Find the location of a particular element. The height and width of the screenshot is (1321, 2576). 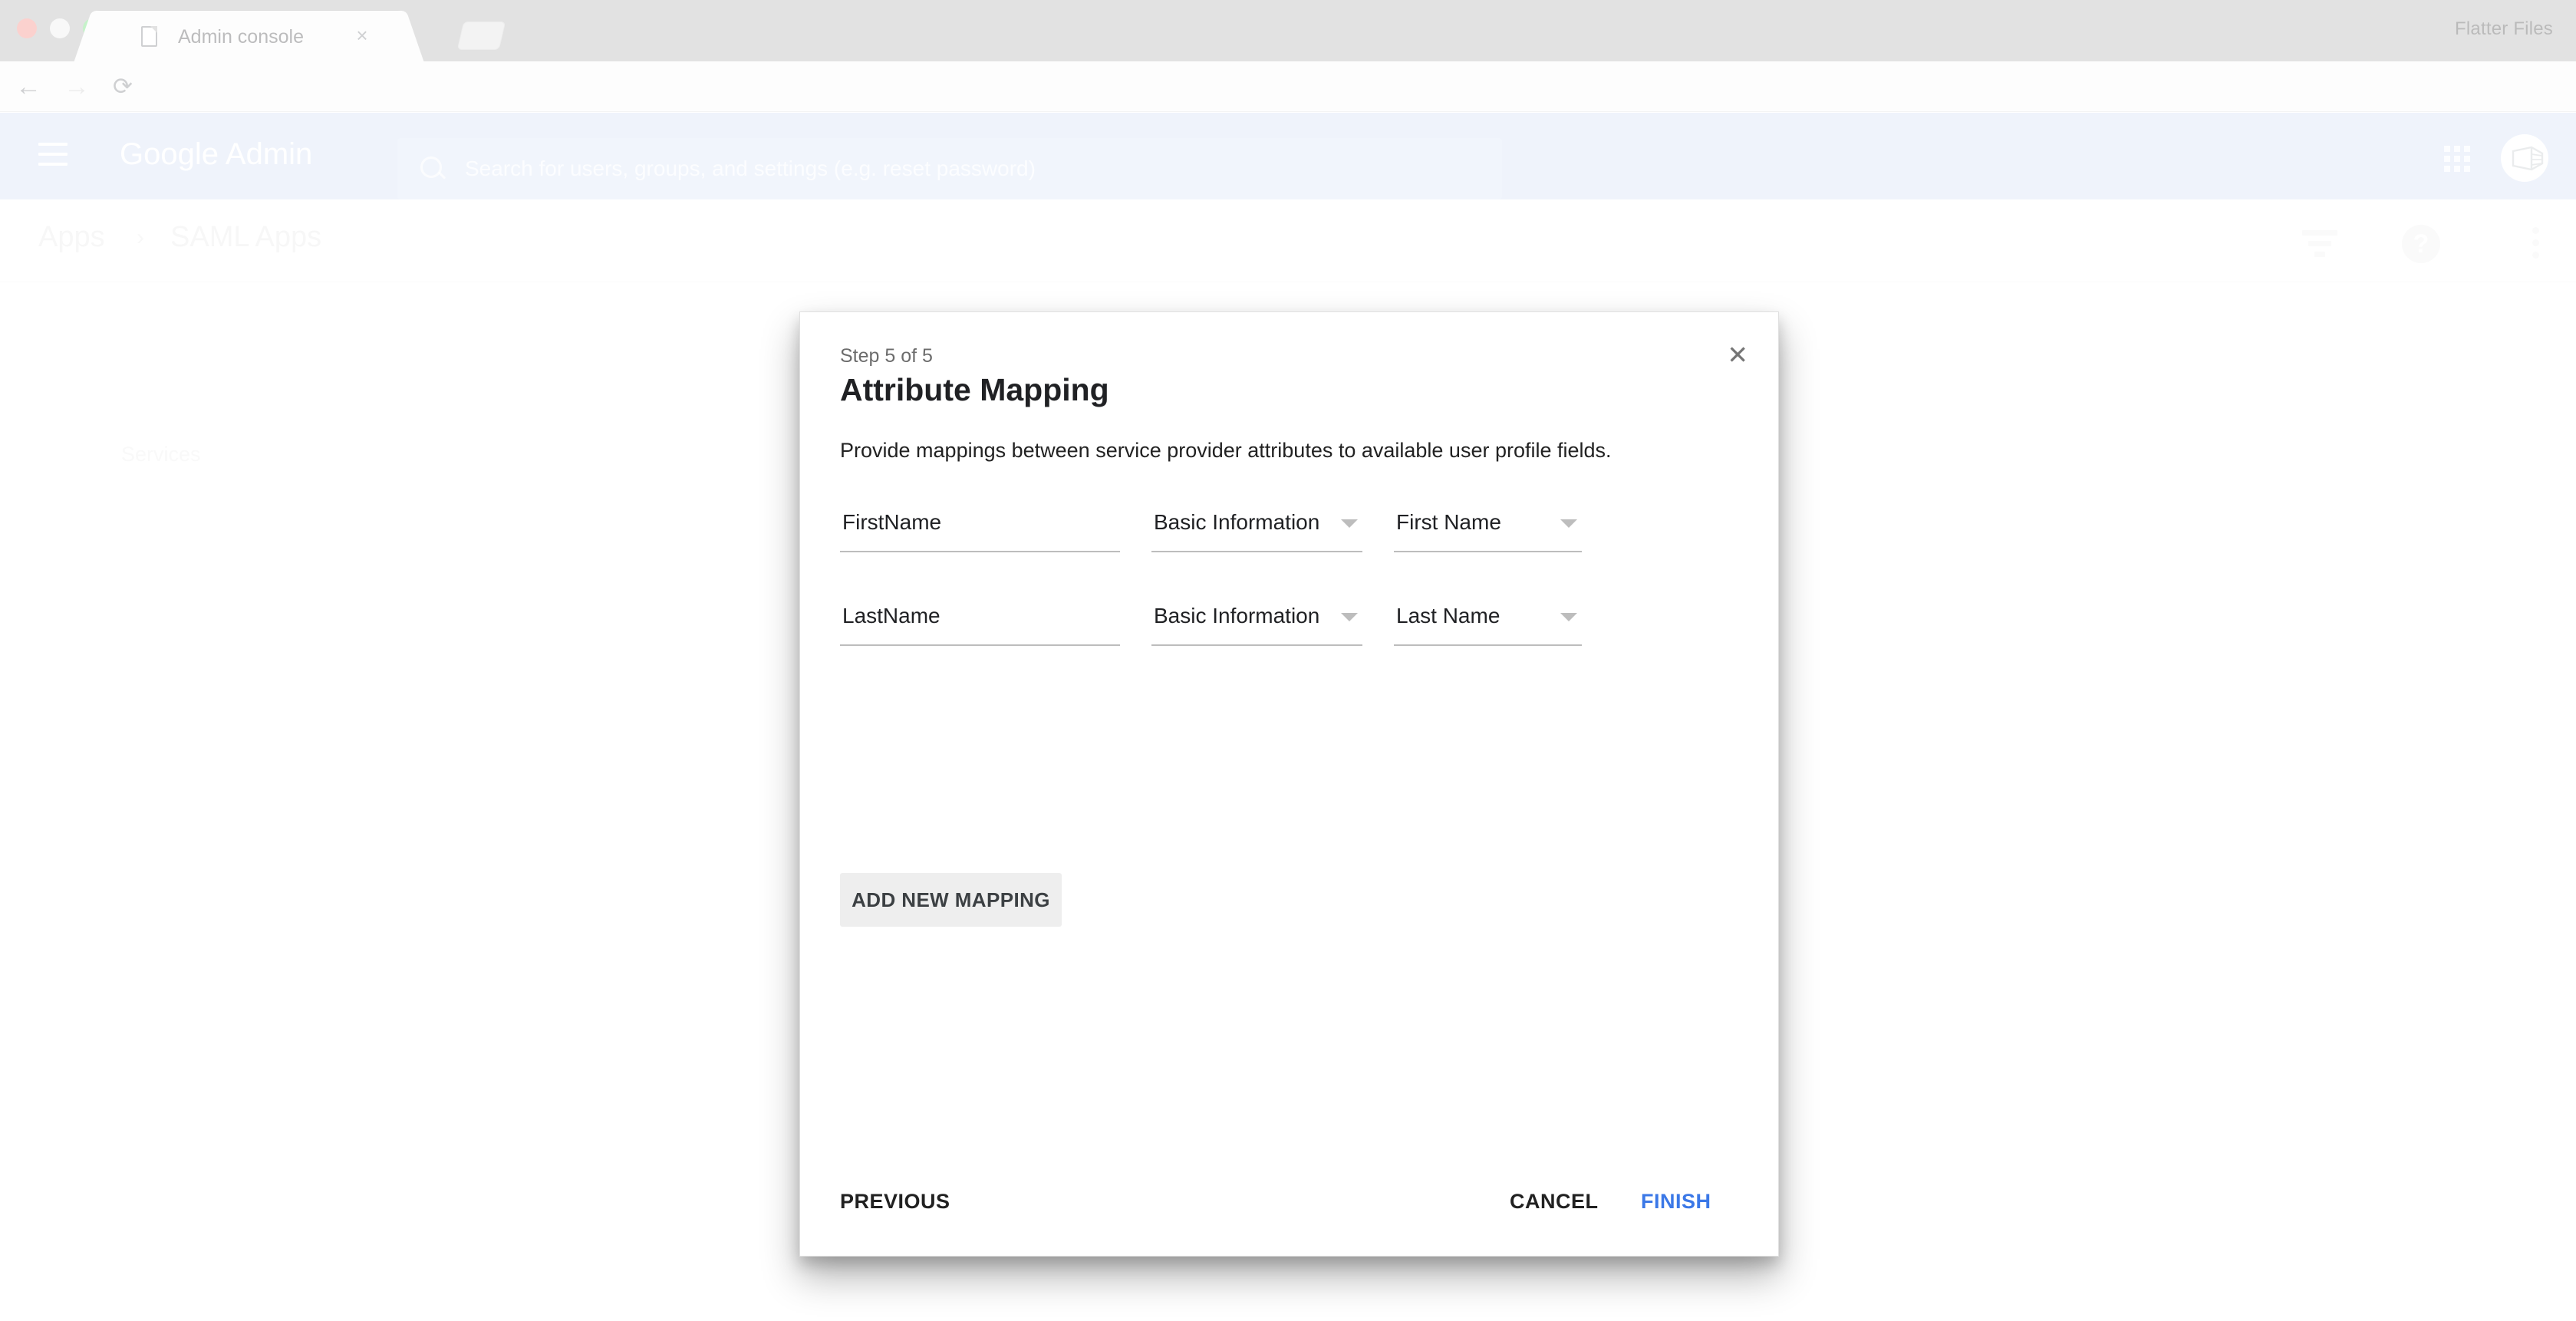

attribute-name-value: LastName is located at coordinates (891, 616).